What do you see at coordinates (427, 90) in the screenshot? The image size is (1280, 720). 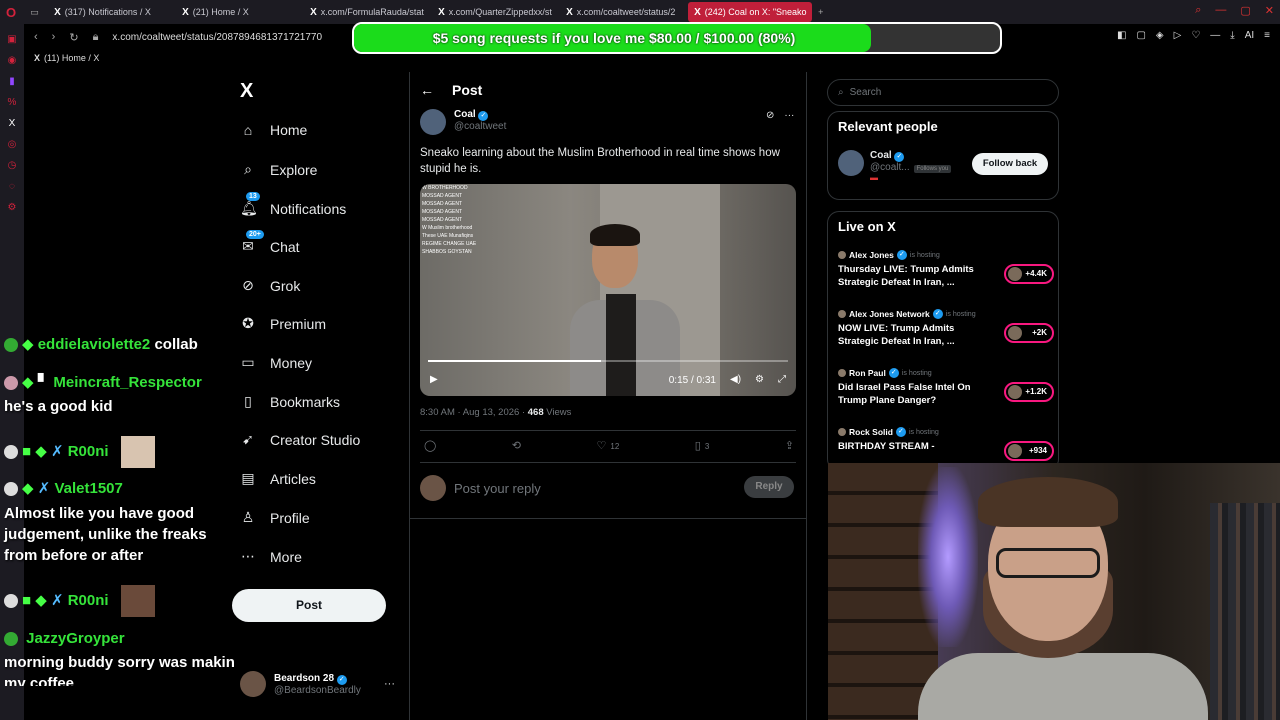 I see `back-arrow-icon: ←` at bounding box center [427, 90].